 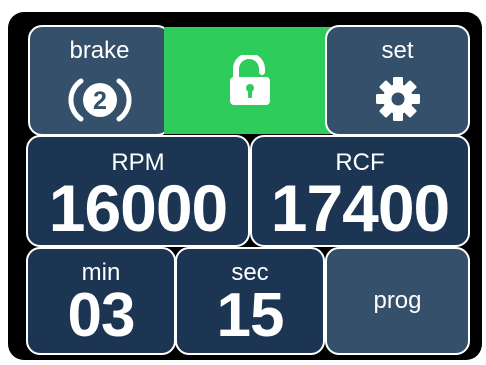 What do you see at coordinates (360, 208) in the screenshot?
I see `rcf-value: 17400` at bounding box center [360, 208].